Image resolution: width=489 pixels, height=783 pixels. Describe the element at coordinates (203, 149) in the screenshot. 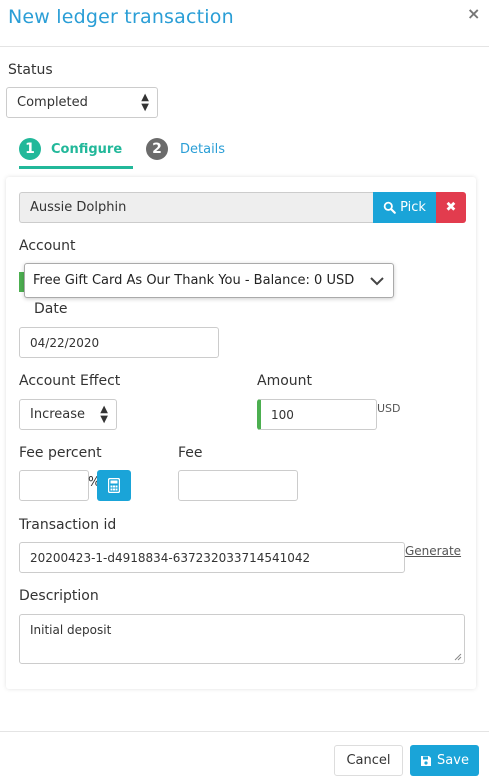

I see `tab-details-label: Details` at that location.